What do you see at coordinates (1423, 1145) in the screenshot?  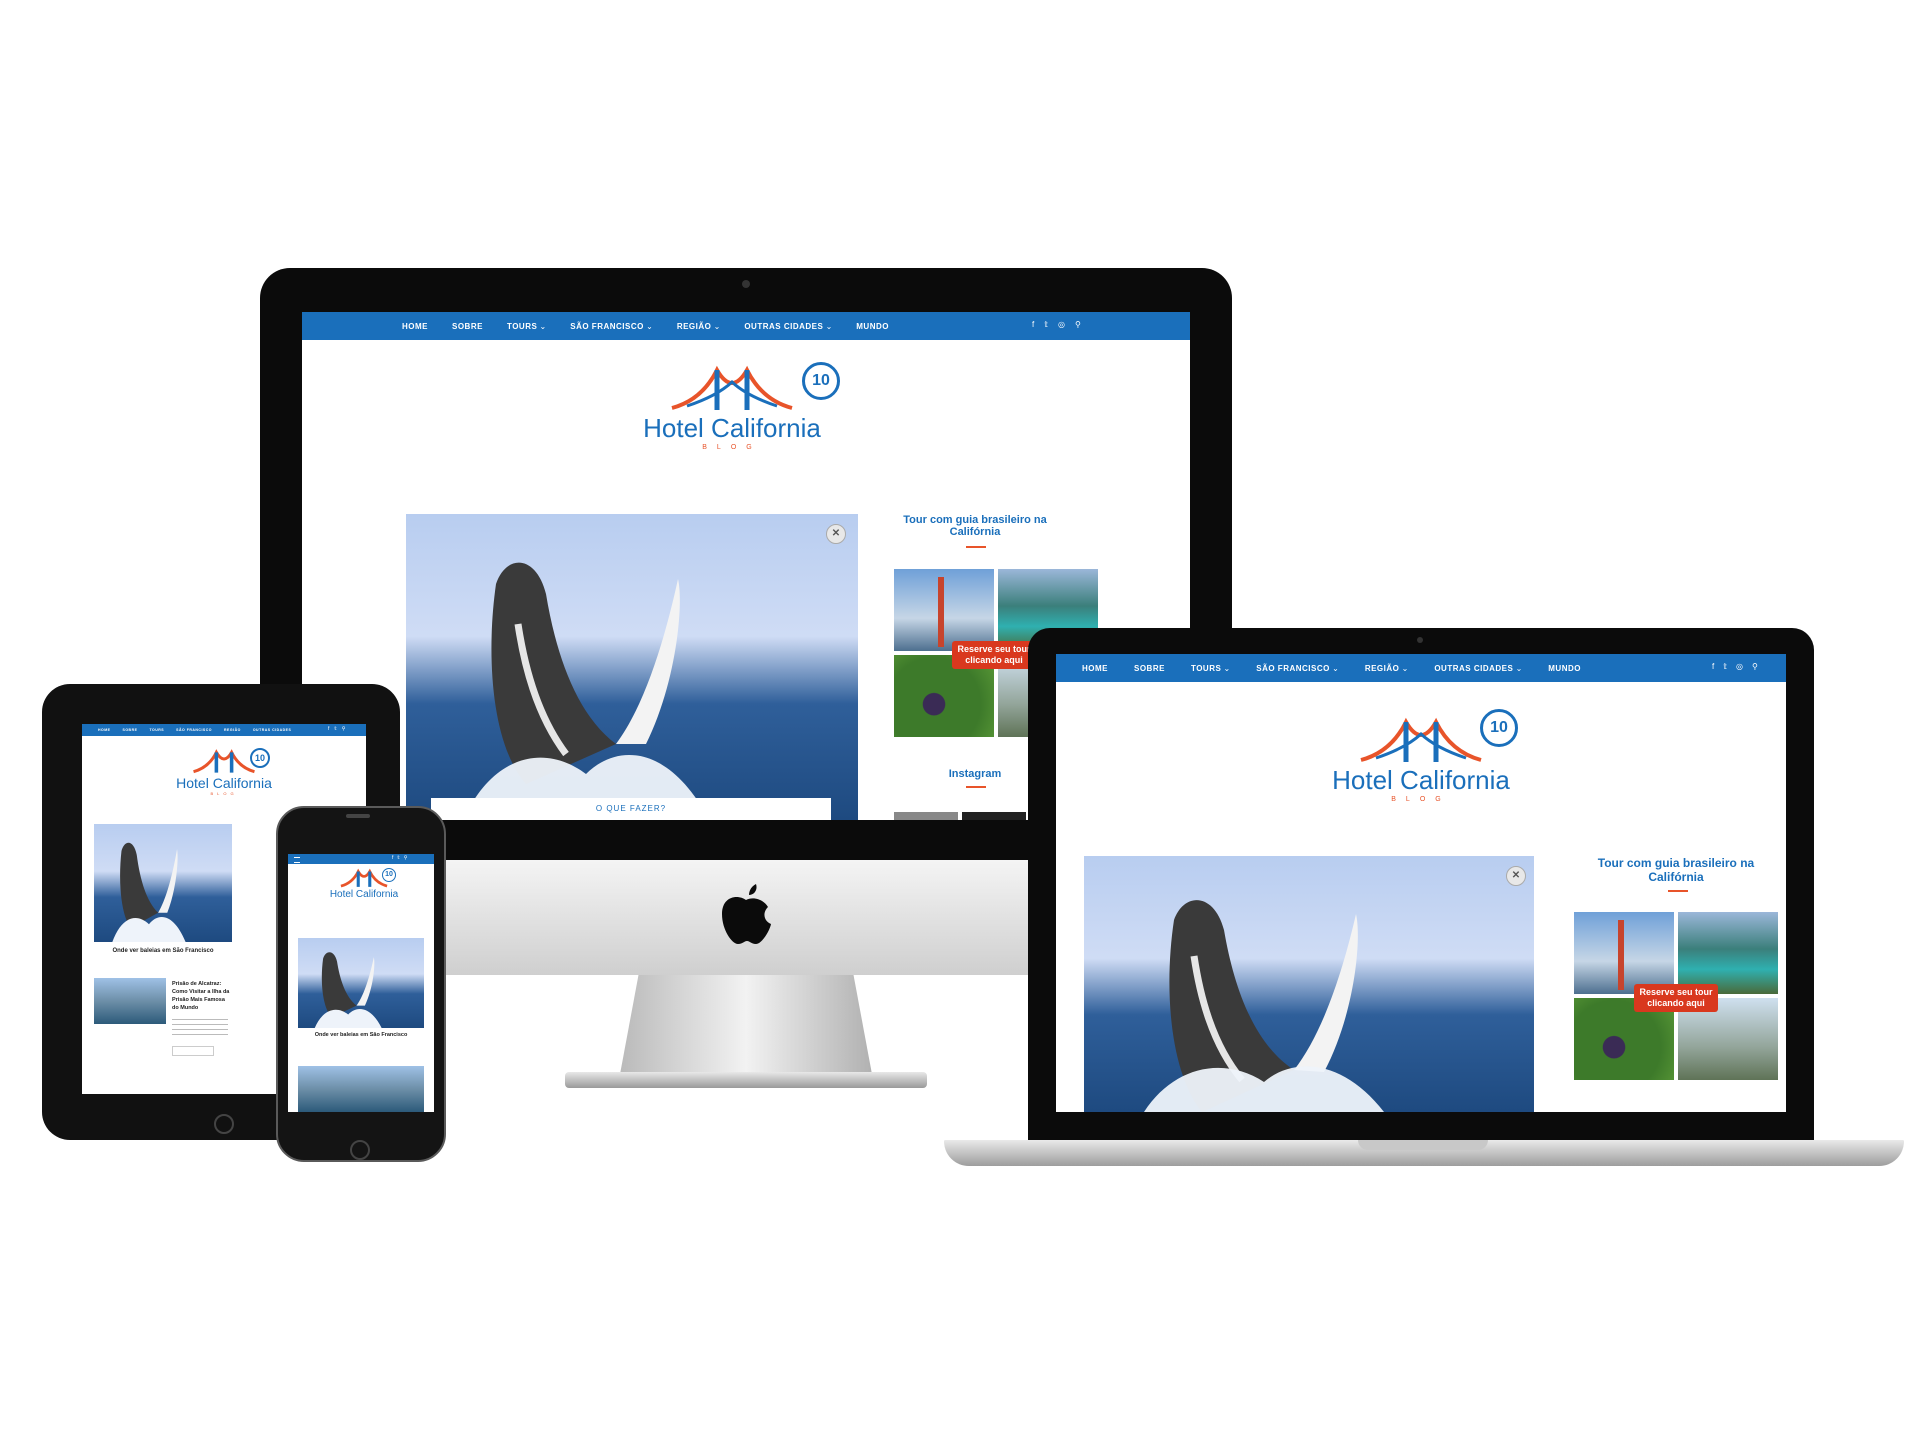 I see `laptop-notch` at bounding box center [1423, 1145].